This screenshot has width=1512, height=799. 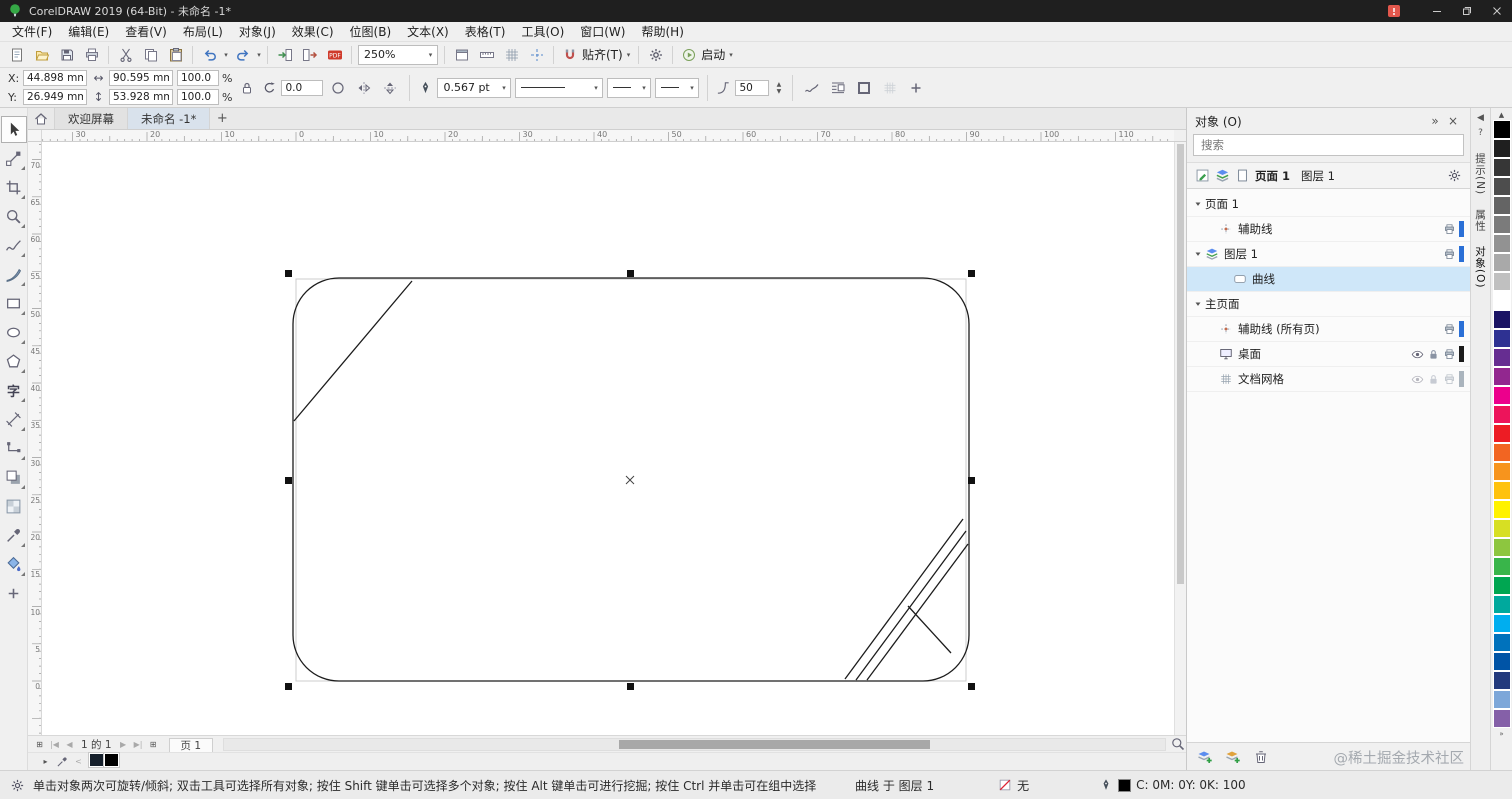 I want to click on first-page-button: |◀, so click(x=54, y=744).